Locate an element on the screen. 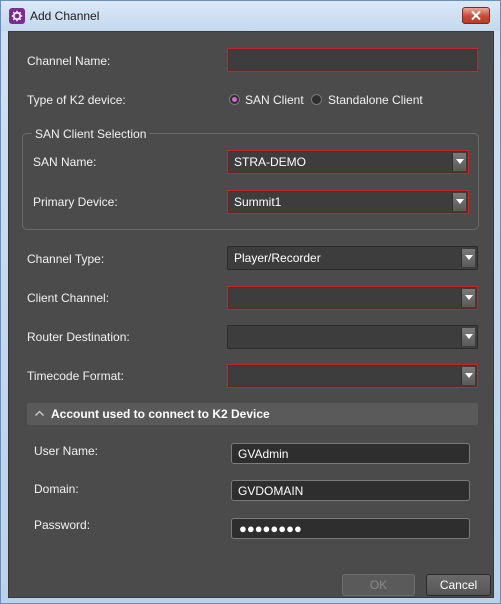 The image size is (501, 604). primary-device-label: Primary Device: is located at coordinates (75, 202).